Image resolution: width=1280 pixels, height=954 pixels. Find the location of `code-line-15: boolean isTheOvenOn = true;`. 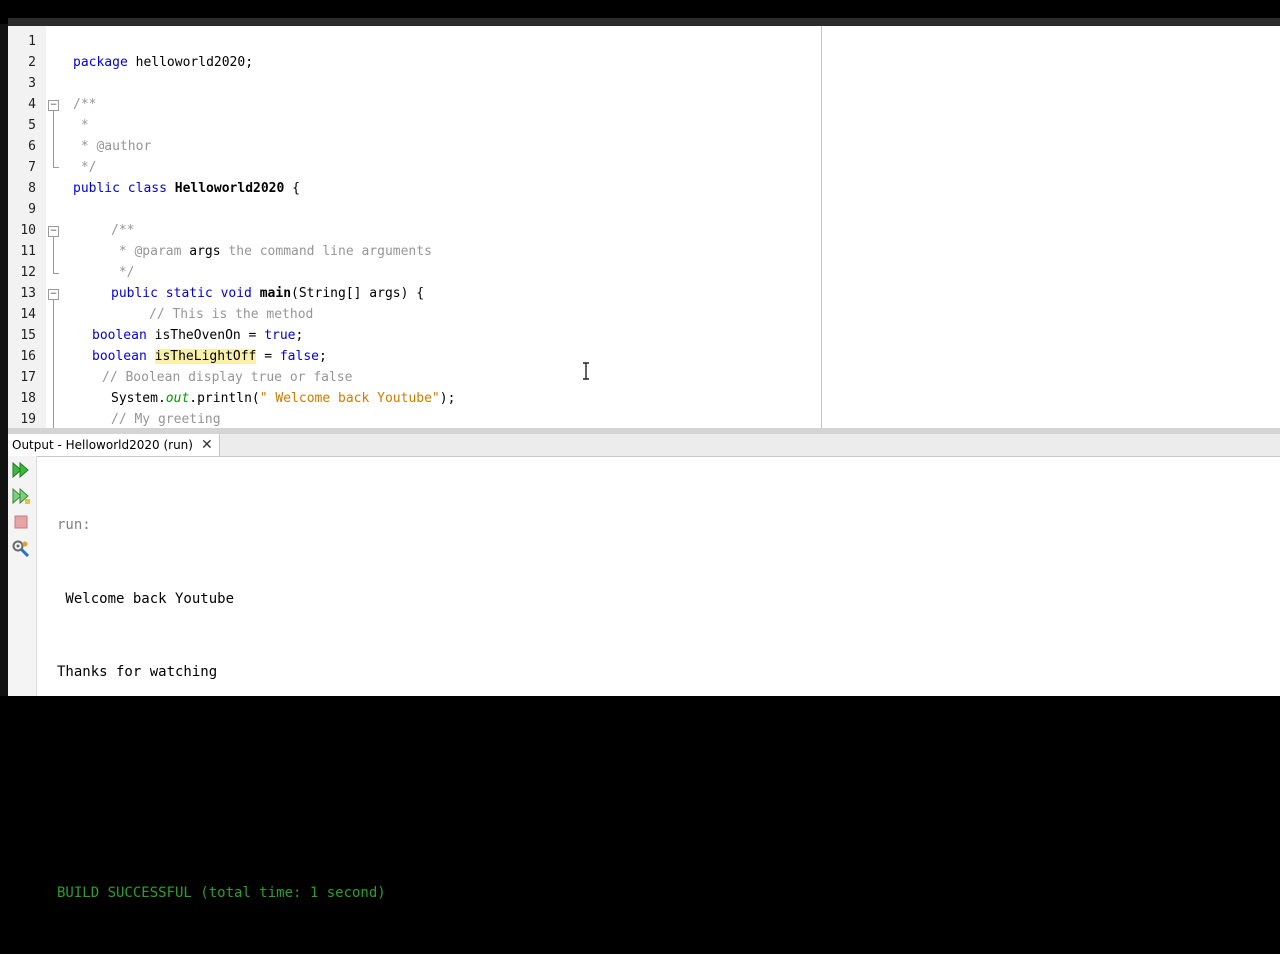

code-line-15: boolean isTheOvenOn = true; is located at coordinates (197, 335).